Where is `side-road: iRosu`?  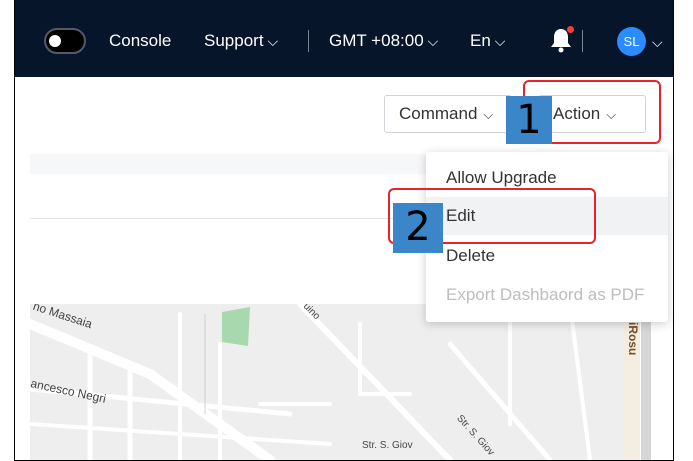 side-road: iRosu is located at coordinates (632, 382).